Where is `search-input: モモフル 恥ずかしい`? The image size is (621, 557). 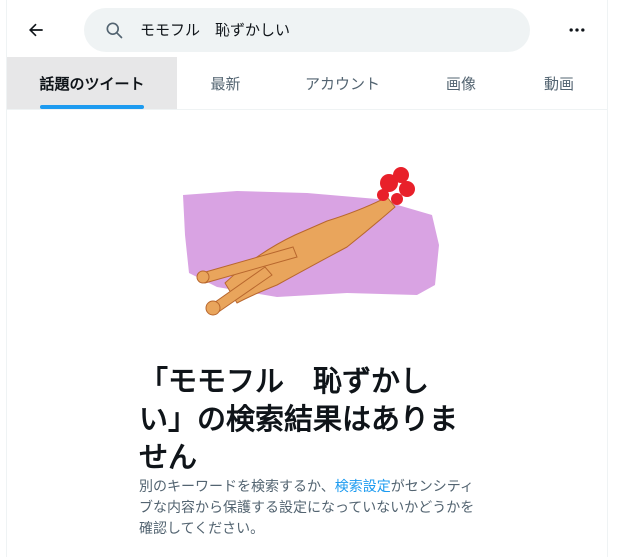
search-input: モモフル 恥ずかしい is located at coordinates (215, 30).